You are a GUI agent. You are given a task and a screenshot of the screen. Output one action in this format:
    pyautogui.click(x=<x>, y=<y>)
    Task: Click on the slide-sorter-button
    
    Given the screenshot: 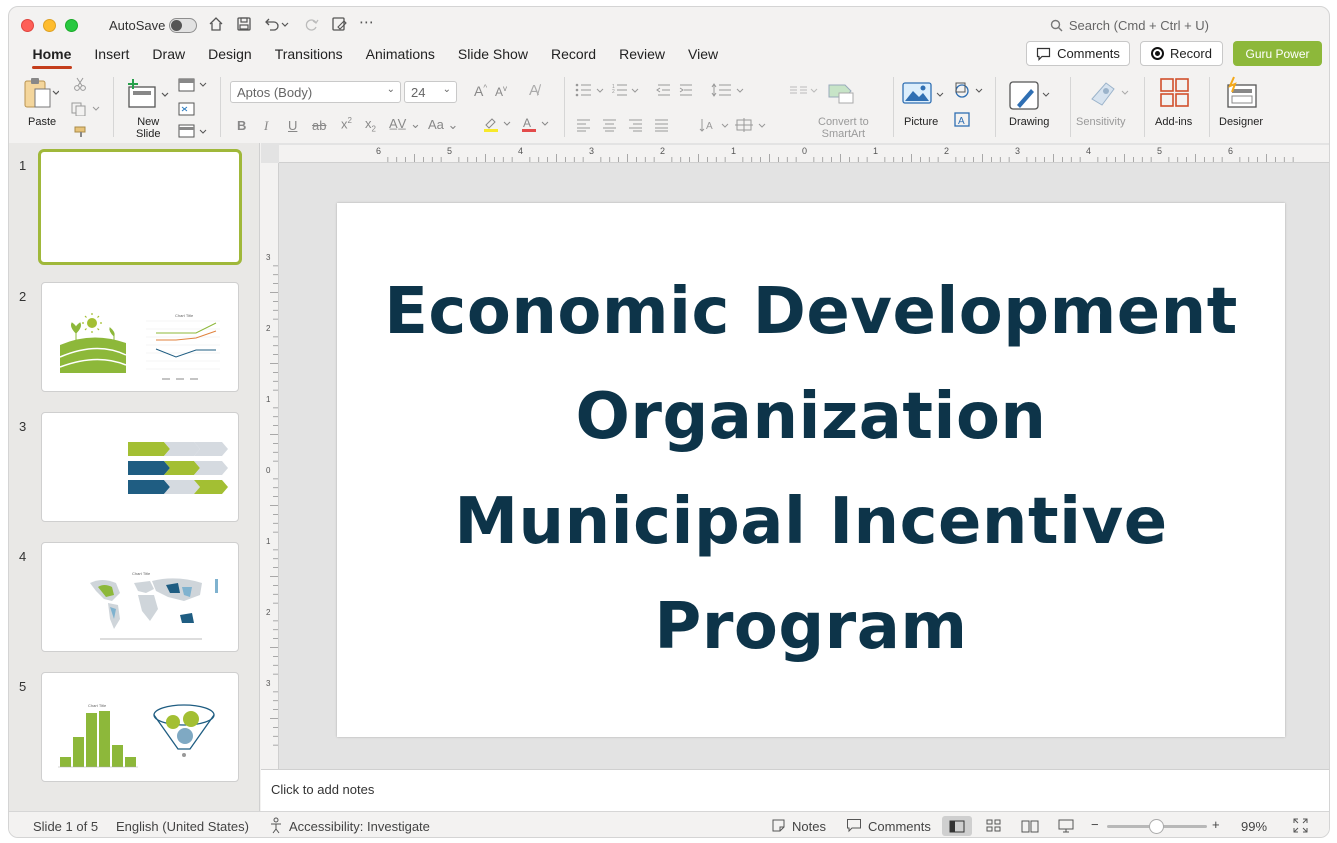 What is the action you would take?
    pyautogui.click(x=994, y=826)
    